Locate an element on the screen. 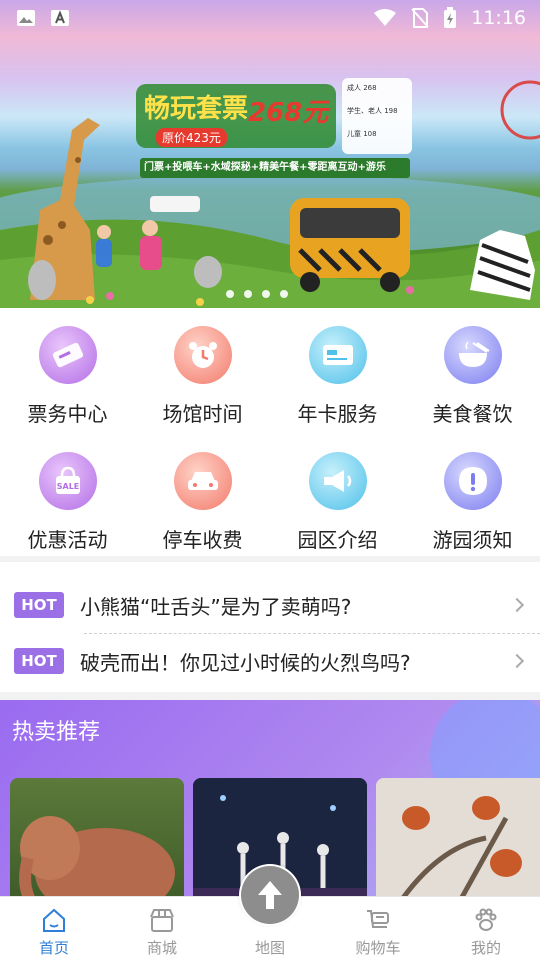 The height and width of the screenshot is (960, 540). font-icon is located at coordinates (60, 18).